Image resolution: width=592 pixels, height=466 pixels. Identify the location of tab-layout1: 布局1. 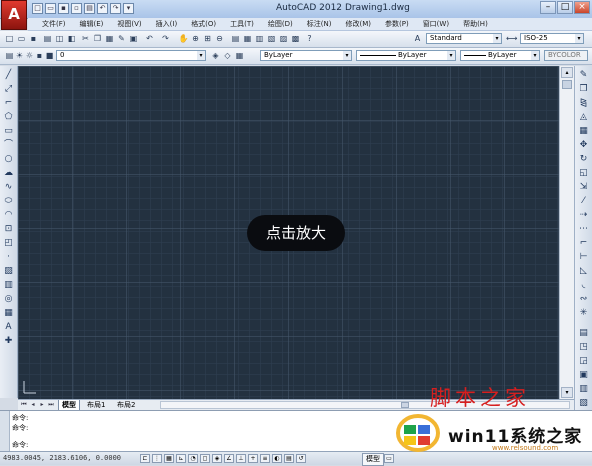
(96, 405).